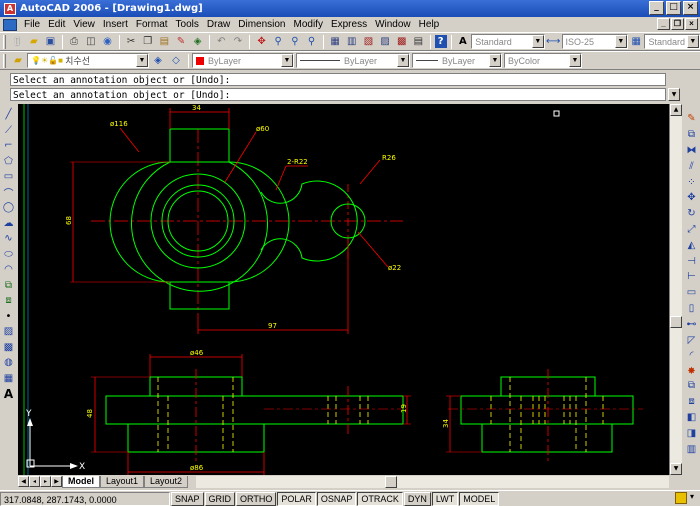 This screenshot has width=700, height=506. Describe the element at coordinates (432, 481) in the screenshot. I see `horizontal-scrollbar` at that location.